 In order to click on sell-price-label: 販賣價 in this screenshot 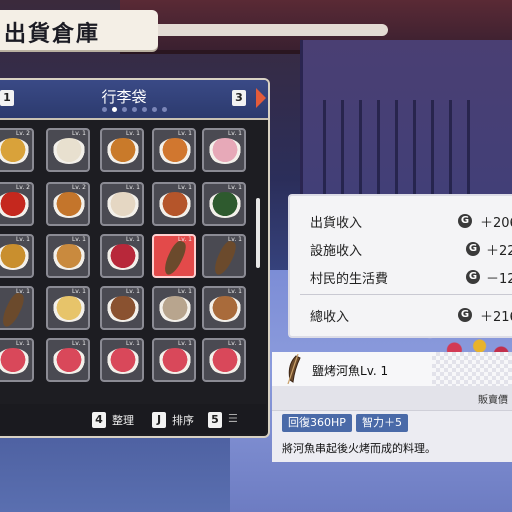, I will do `click(493, 400)`.